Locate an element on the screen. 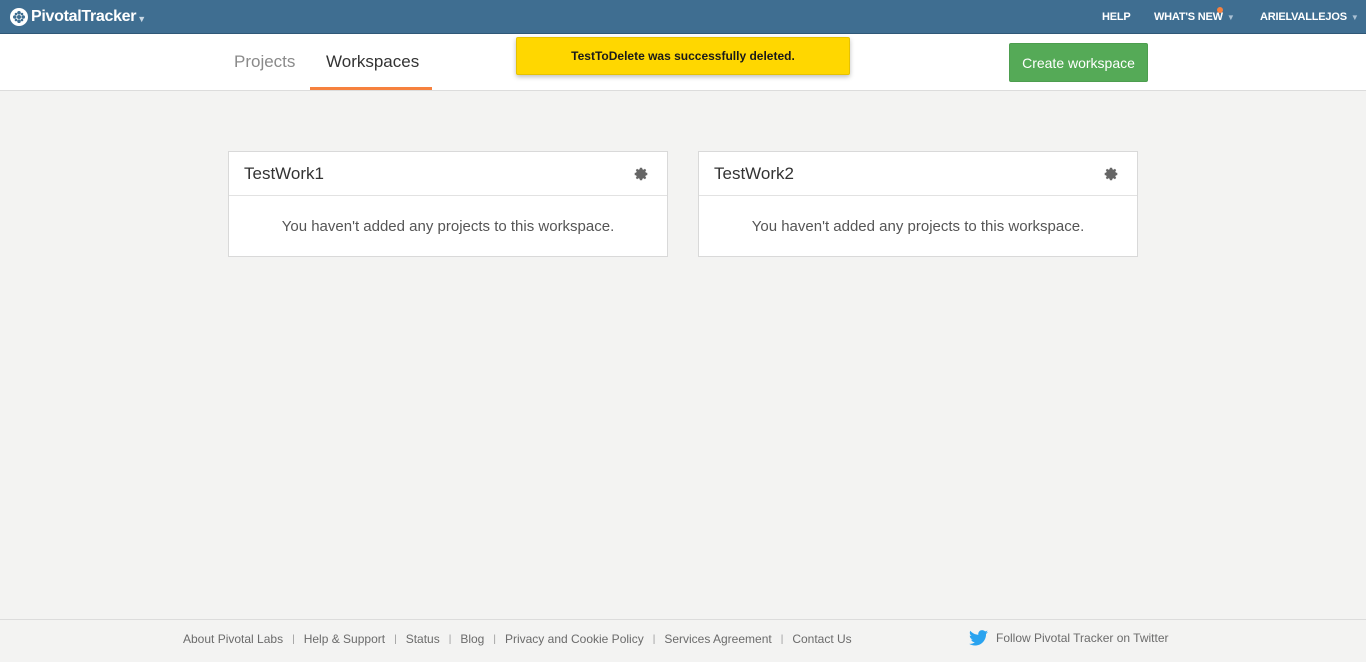 This screenshot has height=662, width=1366. help-link: HELP is located at coordinates (1116, 17).